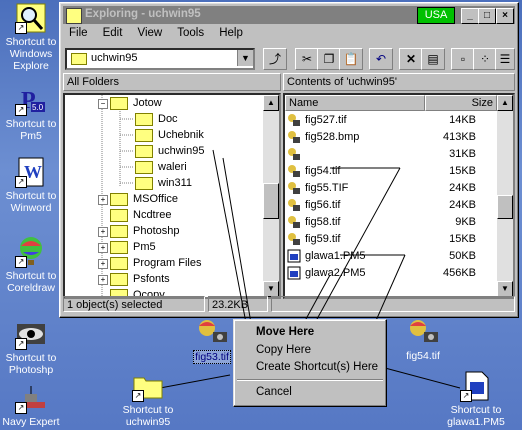  Describe the element at coordinates (476, 386) in the screenshot. I see `pagemaker-doc-icon: ↗` at that location.